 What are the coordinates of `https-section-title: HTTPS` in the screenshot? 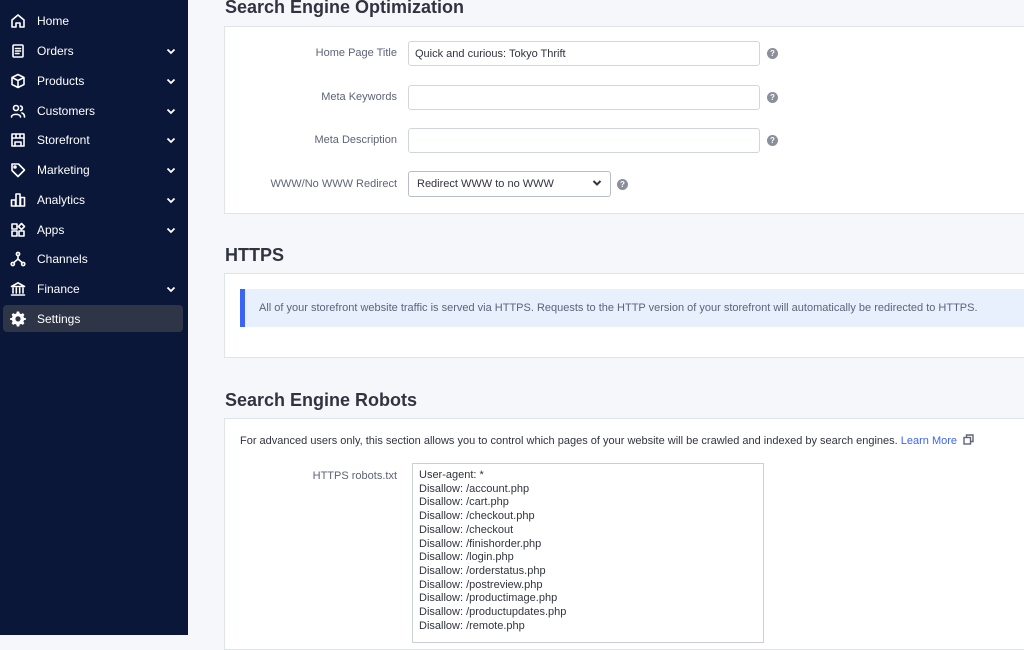 It's located at (255, 255).